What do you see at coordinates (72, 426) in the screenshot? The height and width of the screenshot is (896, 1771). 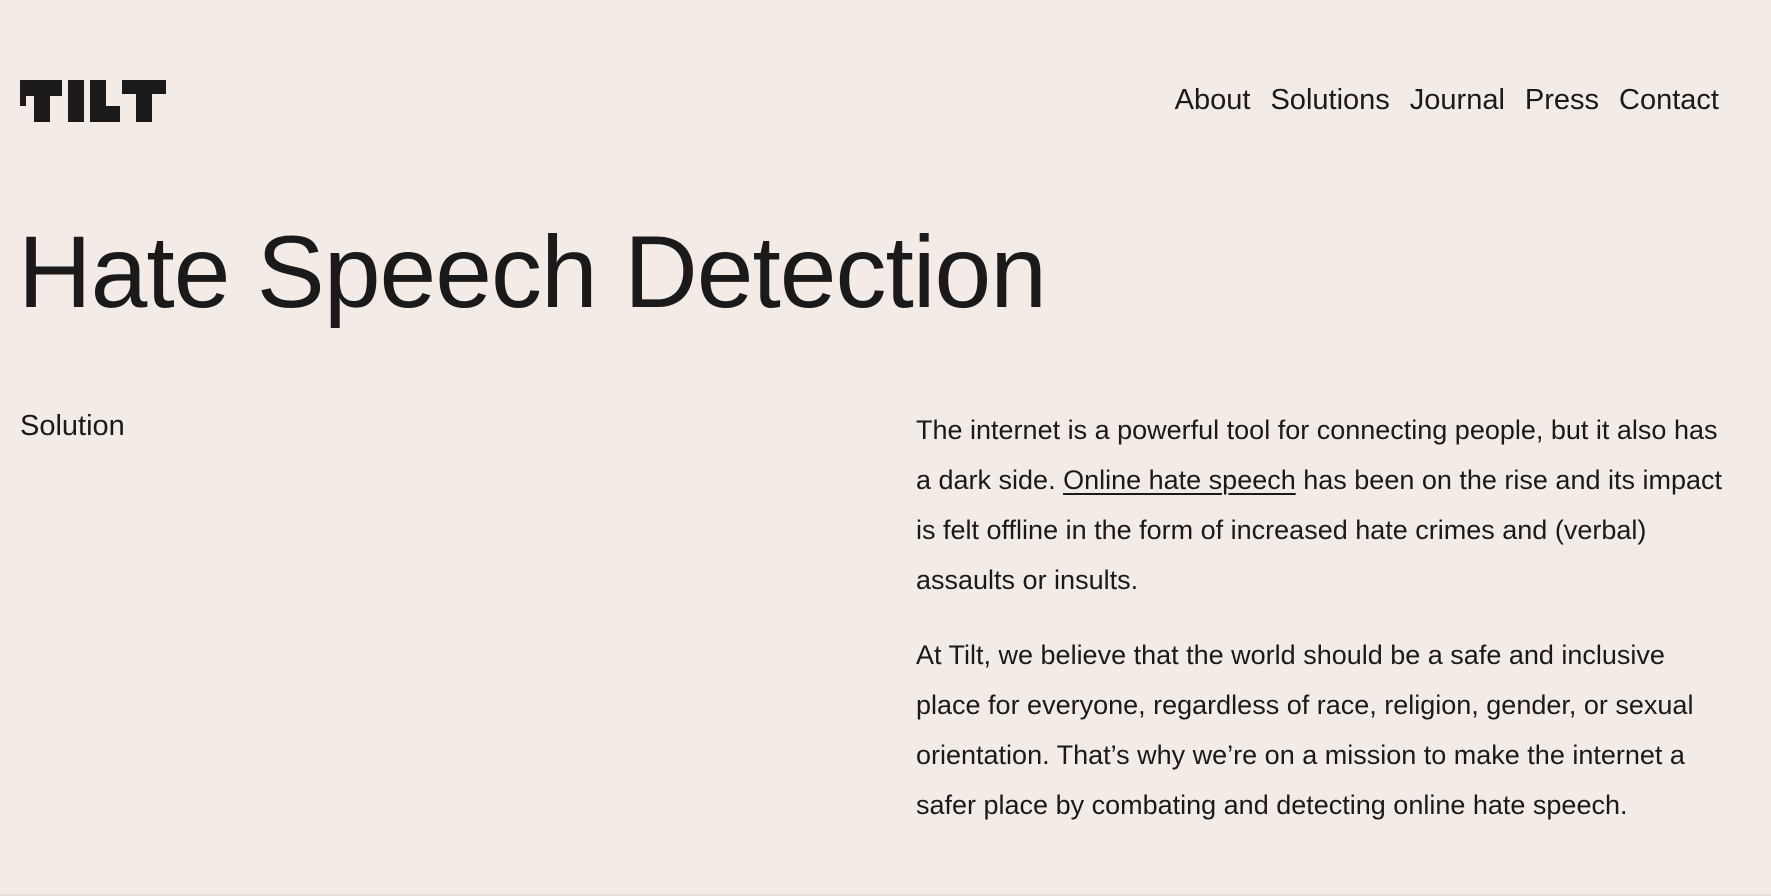 I see `section-label: Solution` at bounding box center [72, 426].